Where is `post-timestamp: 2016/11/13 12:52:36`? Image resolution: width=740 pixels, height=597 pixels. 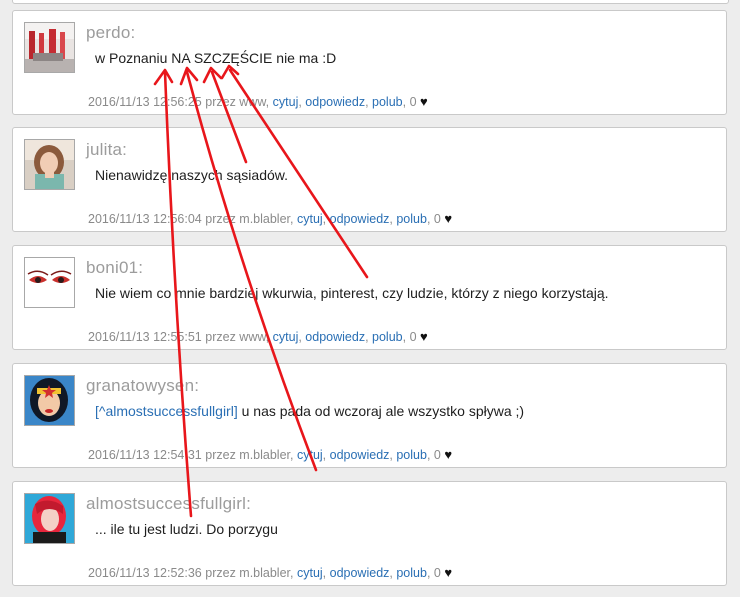
post-timestamp: 2016/11/13 12:52:36 is located at coordinates (145, 573).